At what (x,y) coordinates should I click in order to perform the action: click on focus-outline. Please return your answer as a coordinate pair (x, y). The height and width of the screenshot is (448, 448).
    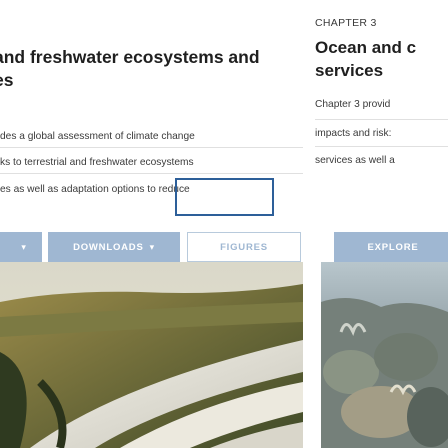
    Looking at the image, I should click on (224, 197).